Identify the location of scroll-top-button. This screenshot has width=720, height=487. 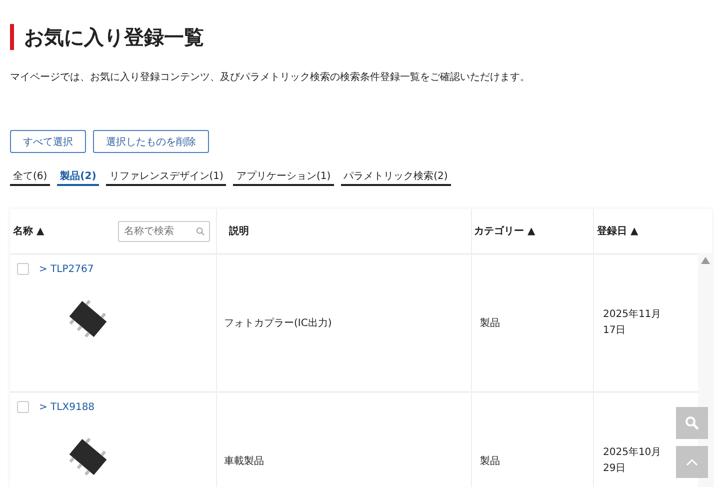
(692, 462).